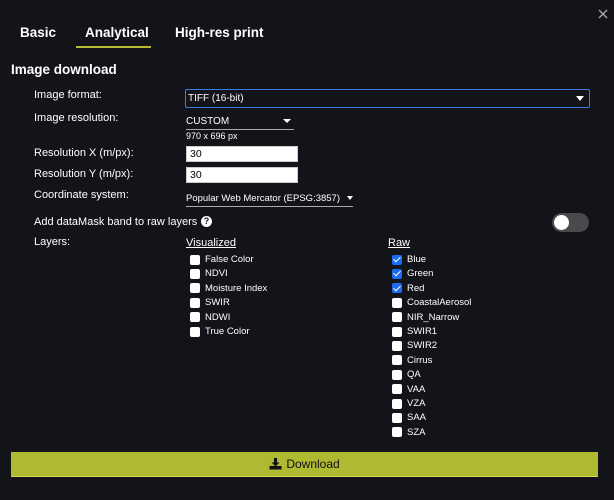 Image resolution: width=614 pixels, height=500 pixels. Describe the element at coordinates (422, 331) in the screenshot. I see `layer-label: SWIR1` at that location.